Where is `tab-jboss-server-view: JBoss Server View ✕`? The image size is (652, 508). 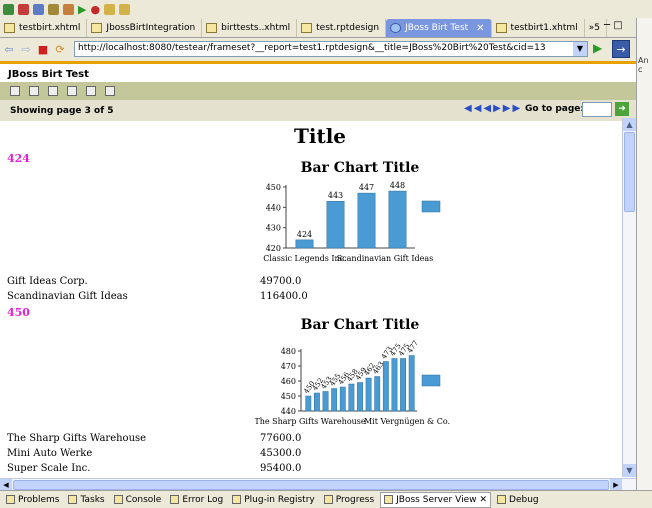 tab-jboss-server-view: JBoss Server View ✕ is located at coordinates (436, 499).